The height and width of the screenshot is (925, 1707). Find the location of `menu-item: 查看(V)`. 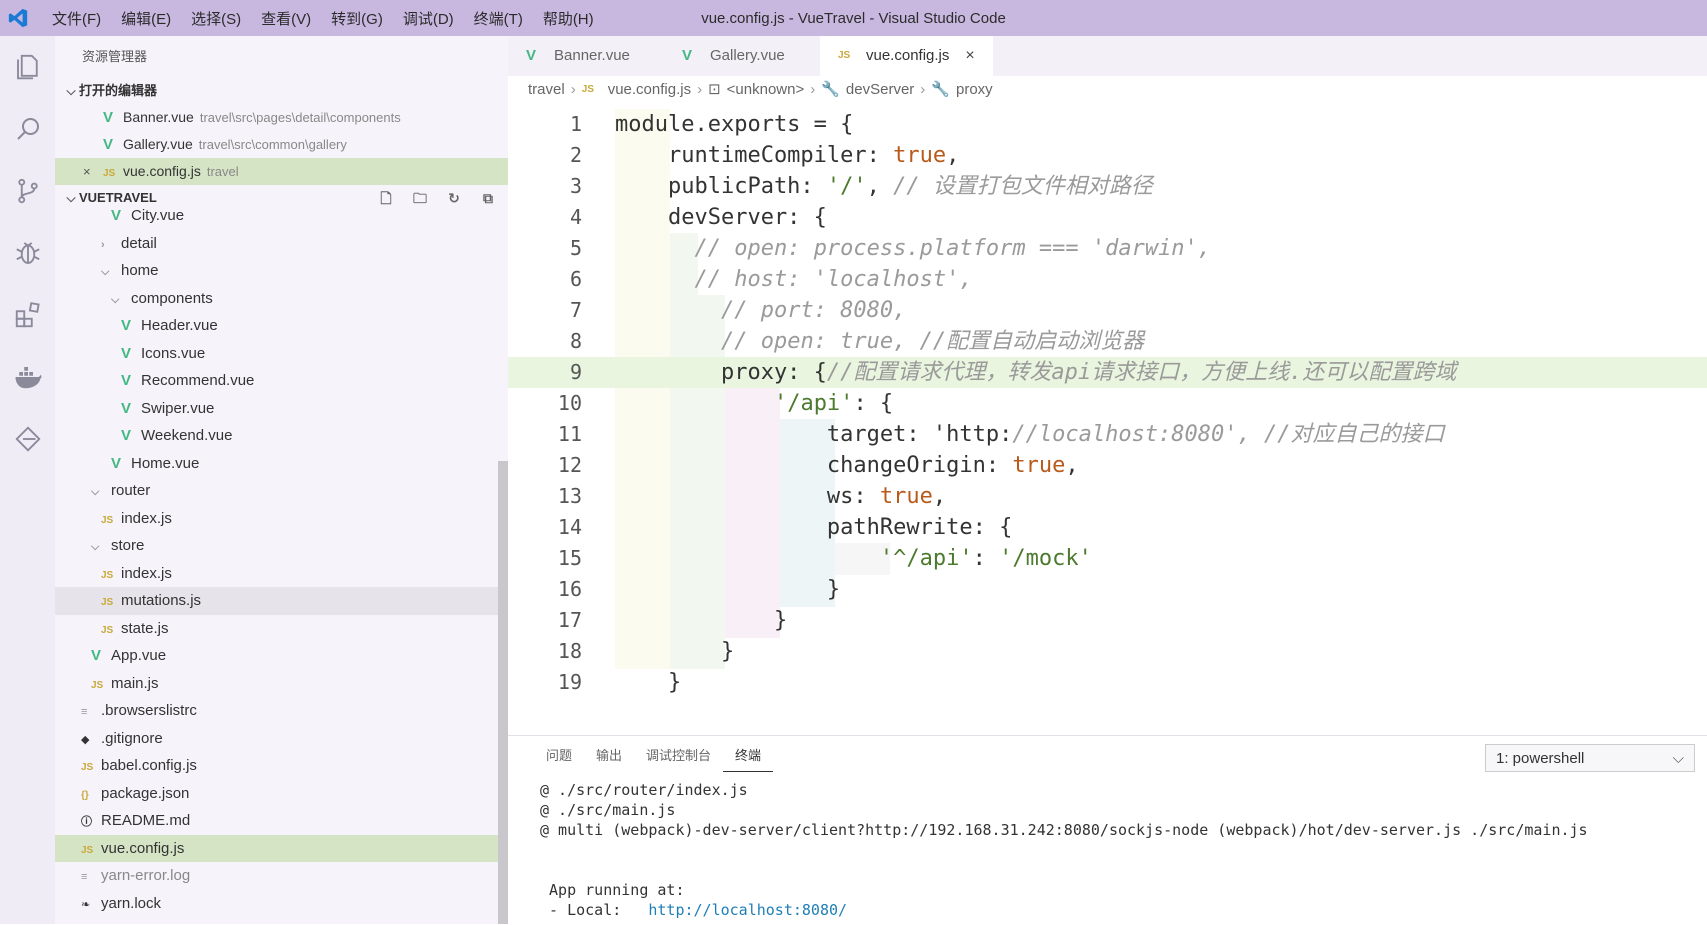

menu-item: 查看(V) is located at coordinates (286, 18).